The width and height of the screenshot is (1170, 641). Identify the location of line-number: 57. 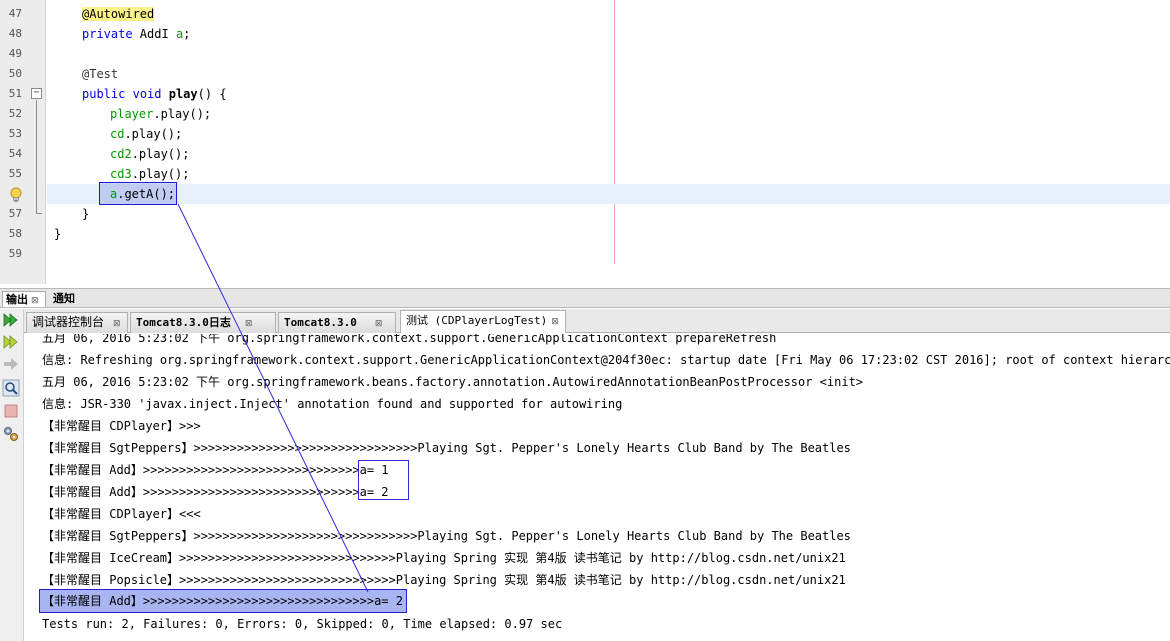
(15, 213).